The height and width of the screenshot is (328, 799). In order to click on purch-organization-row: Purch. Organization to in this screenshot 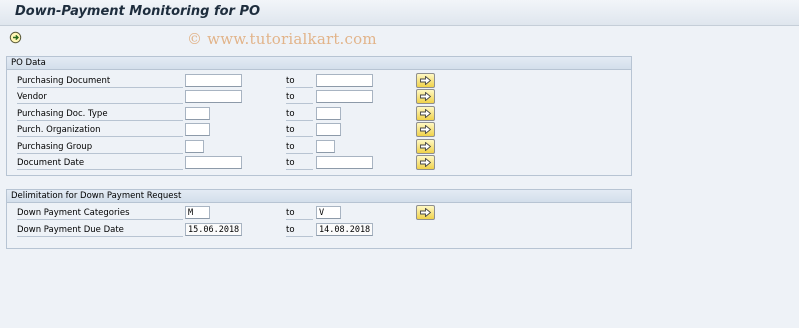, I will do `click(319, 129)`.